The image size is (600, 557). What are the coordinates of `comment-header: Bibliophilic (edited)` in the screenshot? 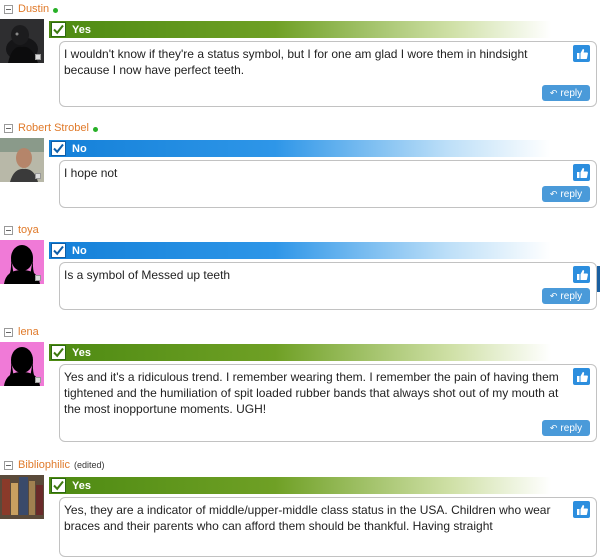 It's located at (54, 465).